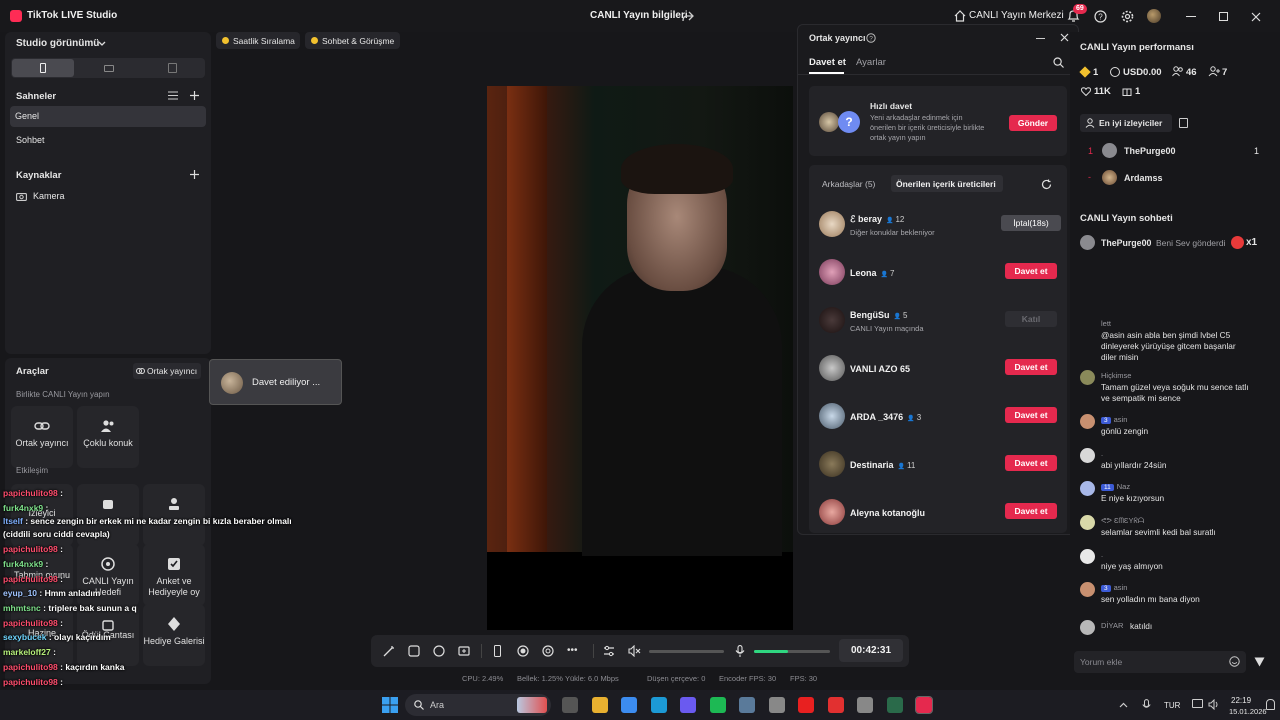 This screenshot has height=720, width=1280. What do you see at coordinates (1058, 62) in the screenshot?
I see `search-icon` at bounding box center [1058, 62].